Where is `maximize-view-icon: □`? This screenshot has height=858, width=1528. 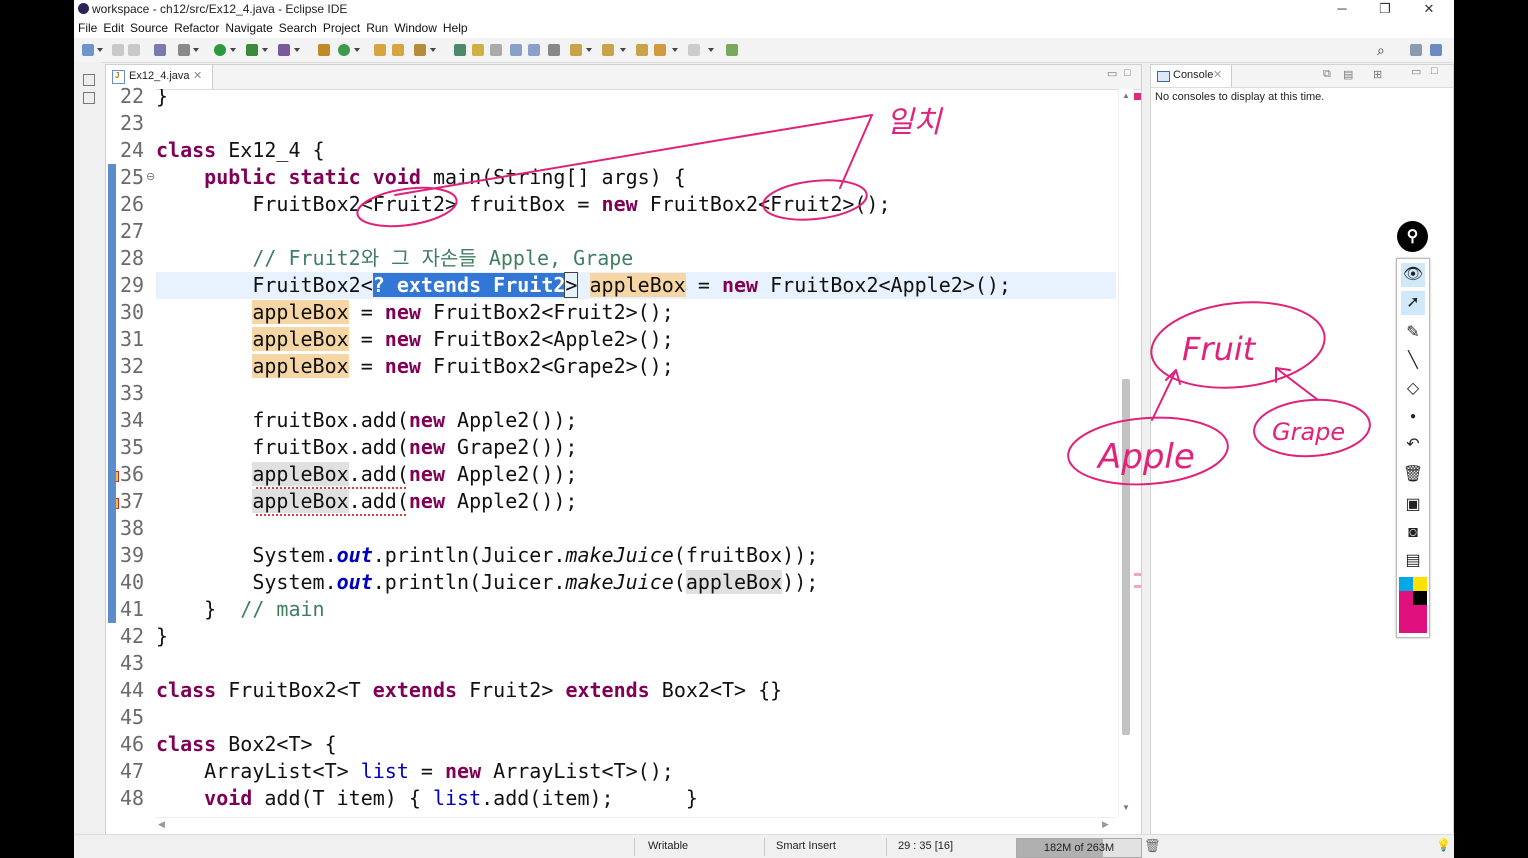 maximize-view-icon: □ is located at coordinates (1127, 73).